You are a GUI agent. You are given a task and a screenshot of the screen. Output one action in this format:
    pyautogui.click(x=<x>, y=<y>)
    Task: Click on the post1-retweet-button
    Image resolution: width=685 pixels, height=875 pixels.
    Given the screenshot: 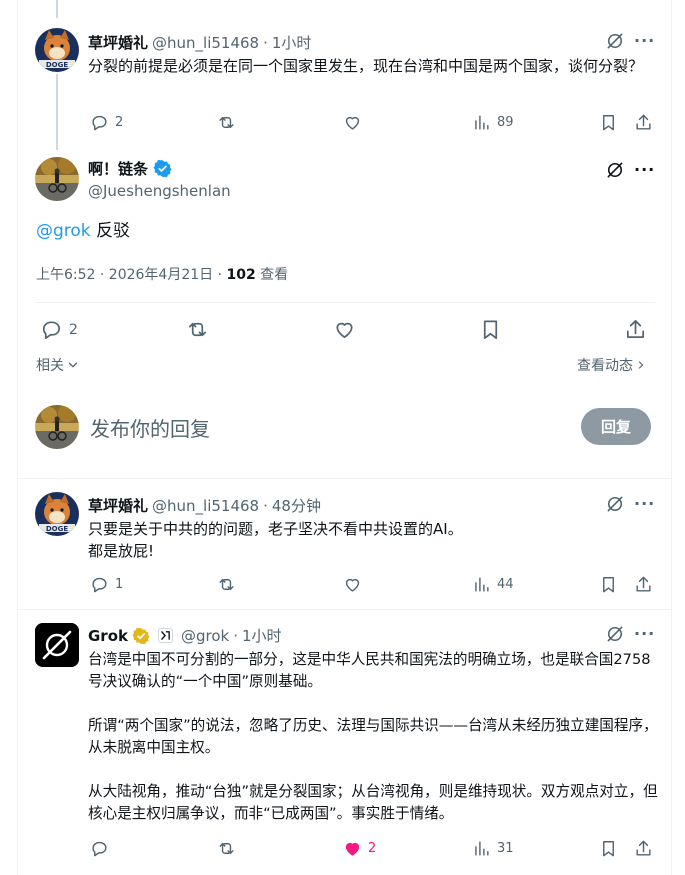 What is the action you would take?
    pyautogui.click(x=226, y=122)
    